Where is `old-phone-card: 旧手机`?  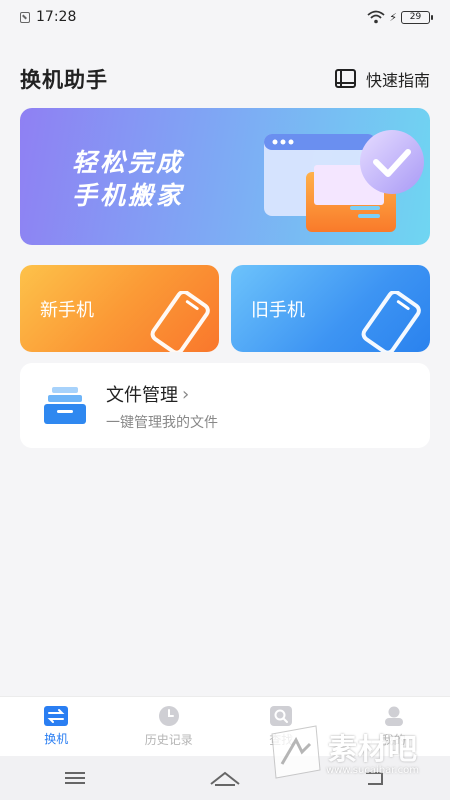
old-phone-card: 旧手机 is located at coordinates (330, 308).